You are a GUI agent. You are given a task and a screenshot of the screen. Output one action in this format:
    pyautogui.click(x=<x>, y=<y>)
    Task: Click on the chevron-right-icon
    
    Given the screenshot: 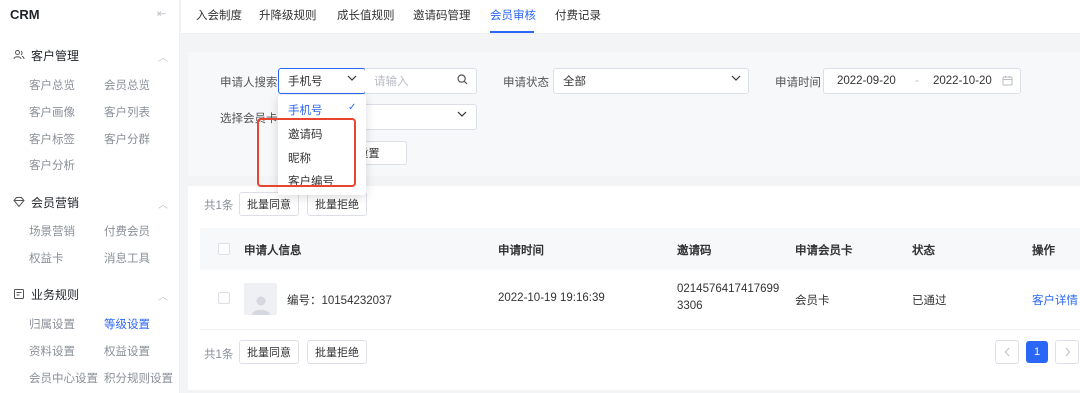 What is the action you would take?
    pyautogui.click(x=1067, y=352)
    